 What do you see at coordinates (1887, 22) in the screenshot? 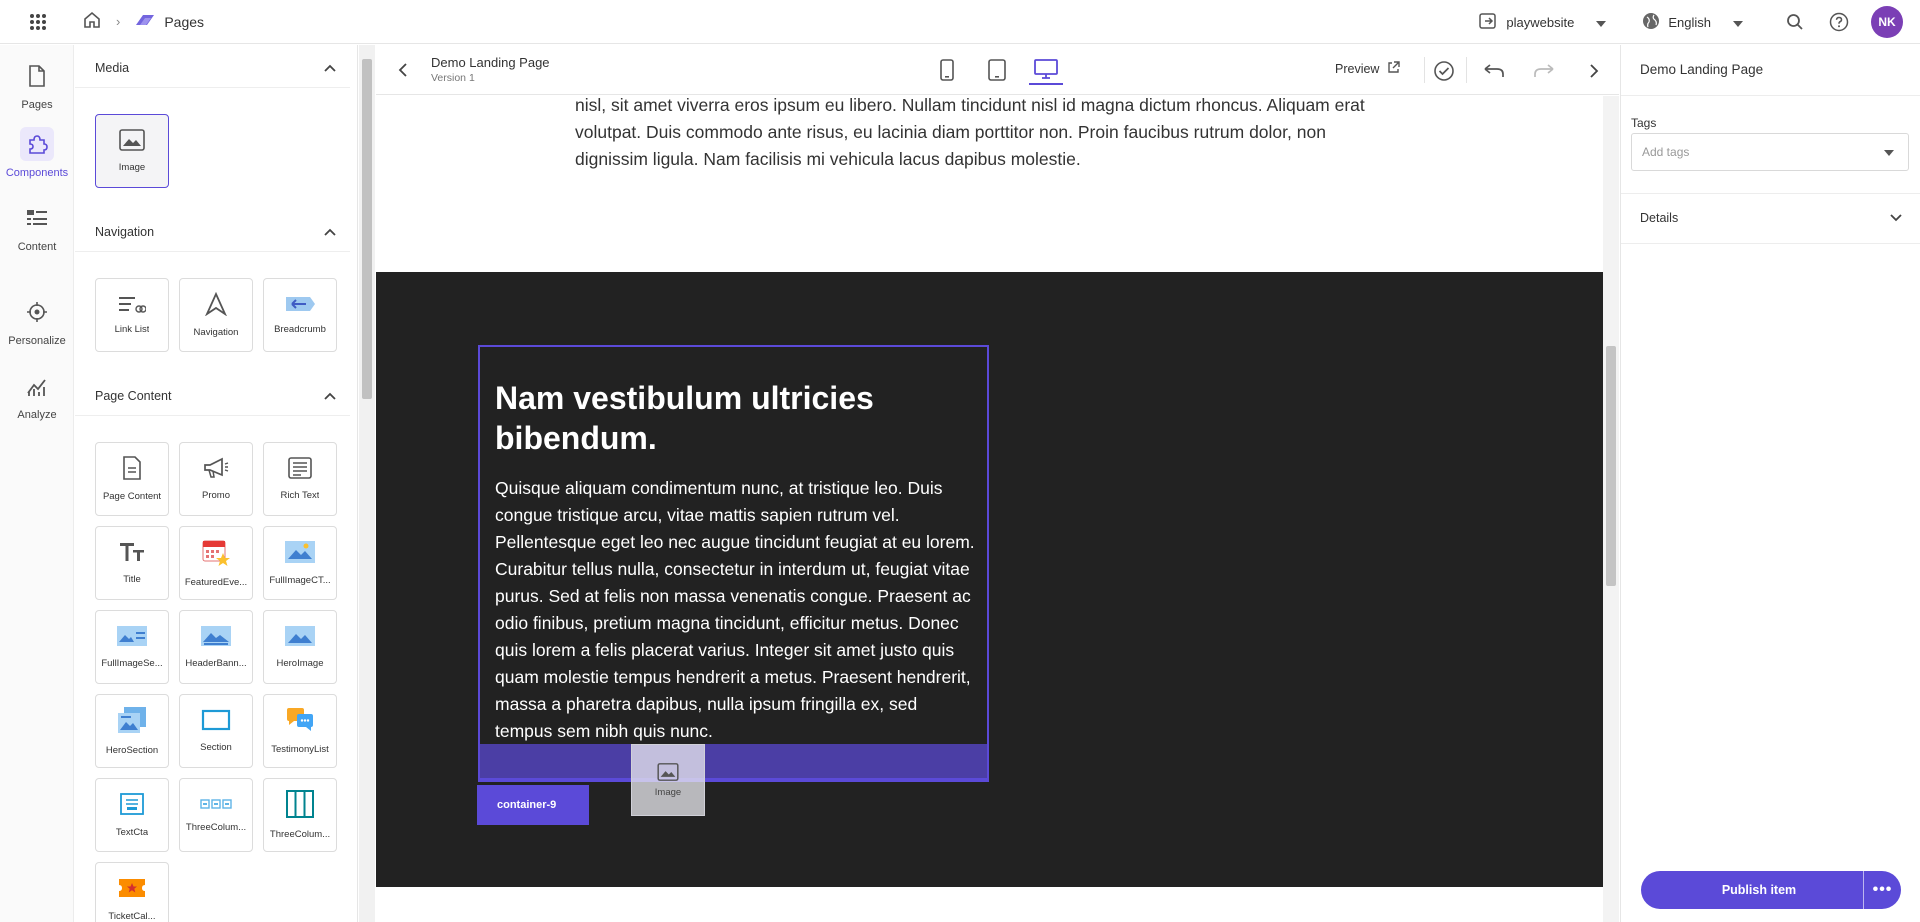
I see `avatar: NK` at bounding box center [1887, 22].